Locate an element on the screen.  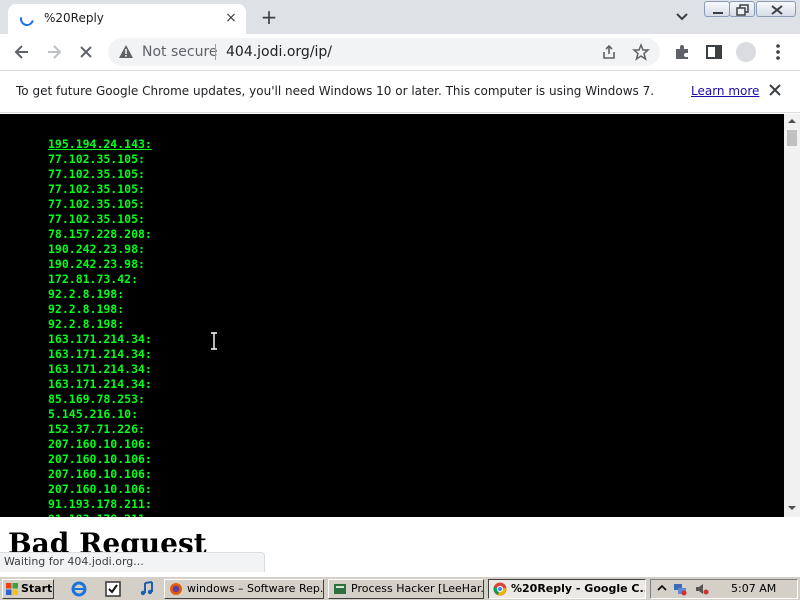
scroll-down-arrow-icon is located at coordinates (792, 508).